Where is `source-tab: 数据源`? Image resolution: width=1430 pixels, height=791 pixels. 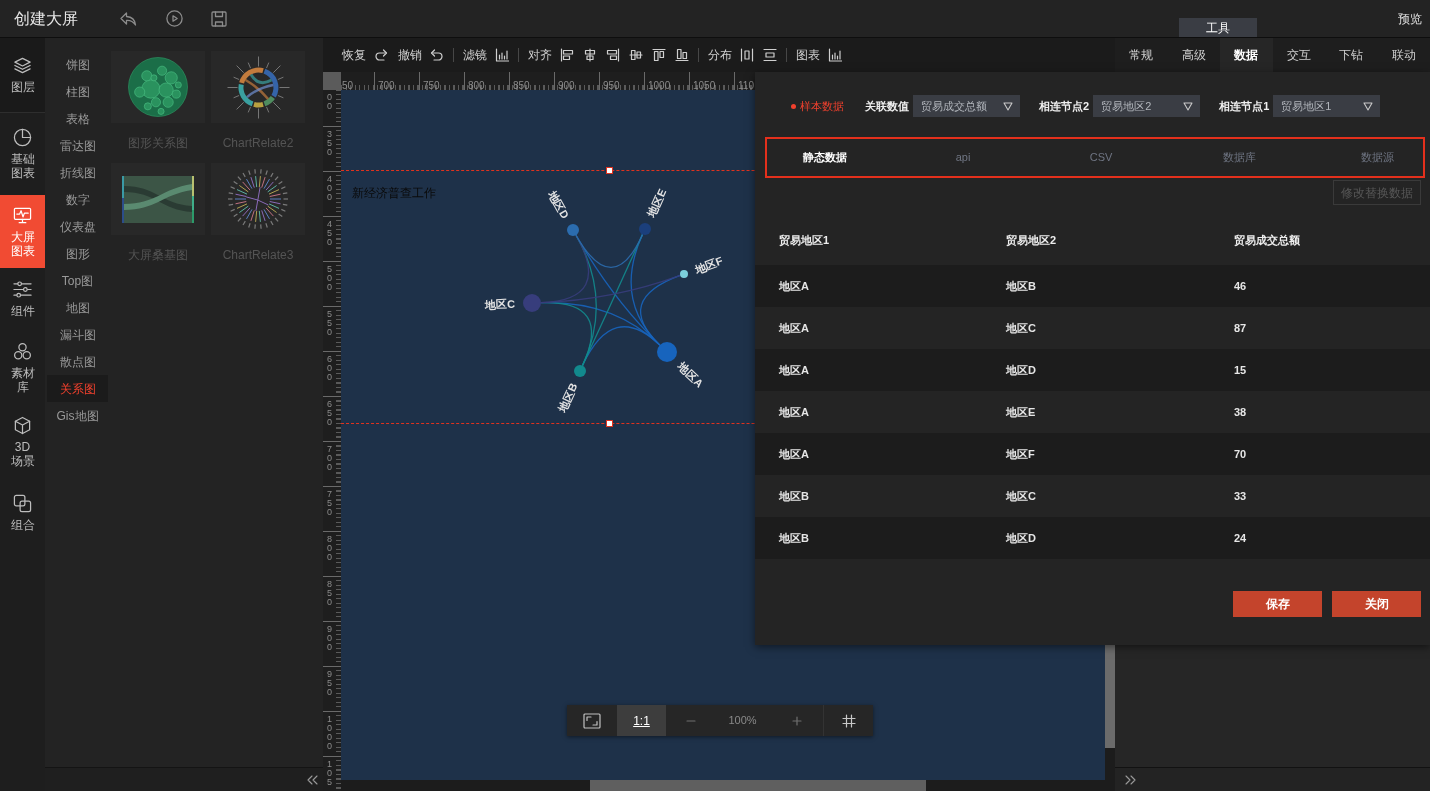
source-tab: 数据源 is located at coordinates (1377, 157).